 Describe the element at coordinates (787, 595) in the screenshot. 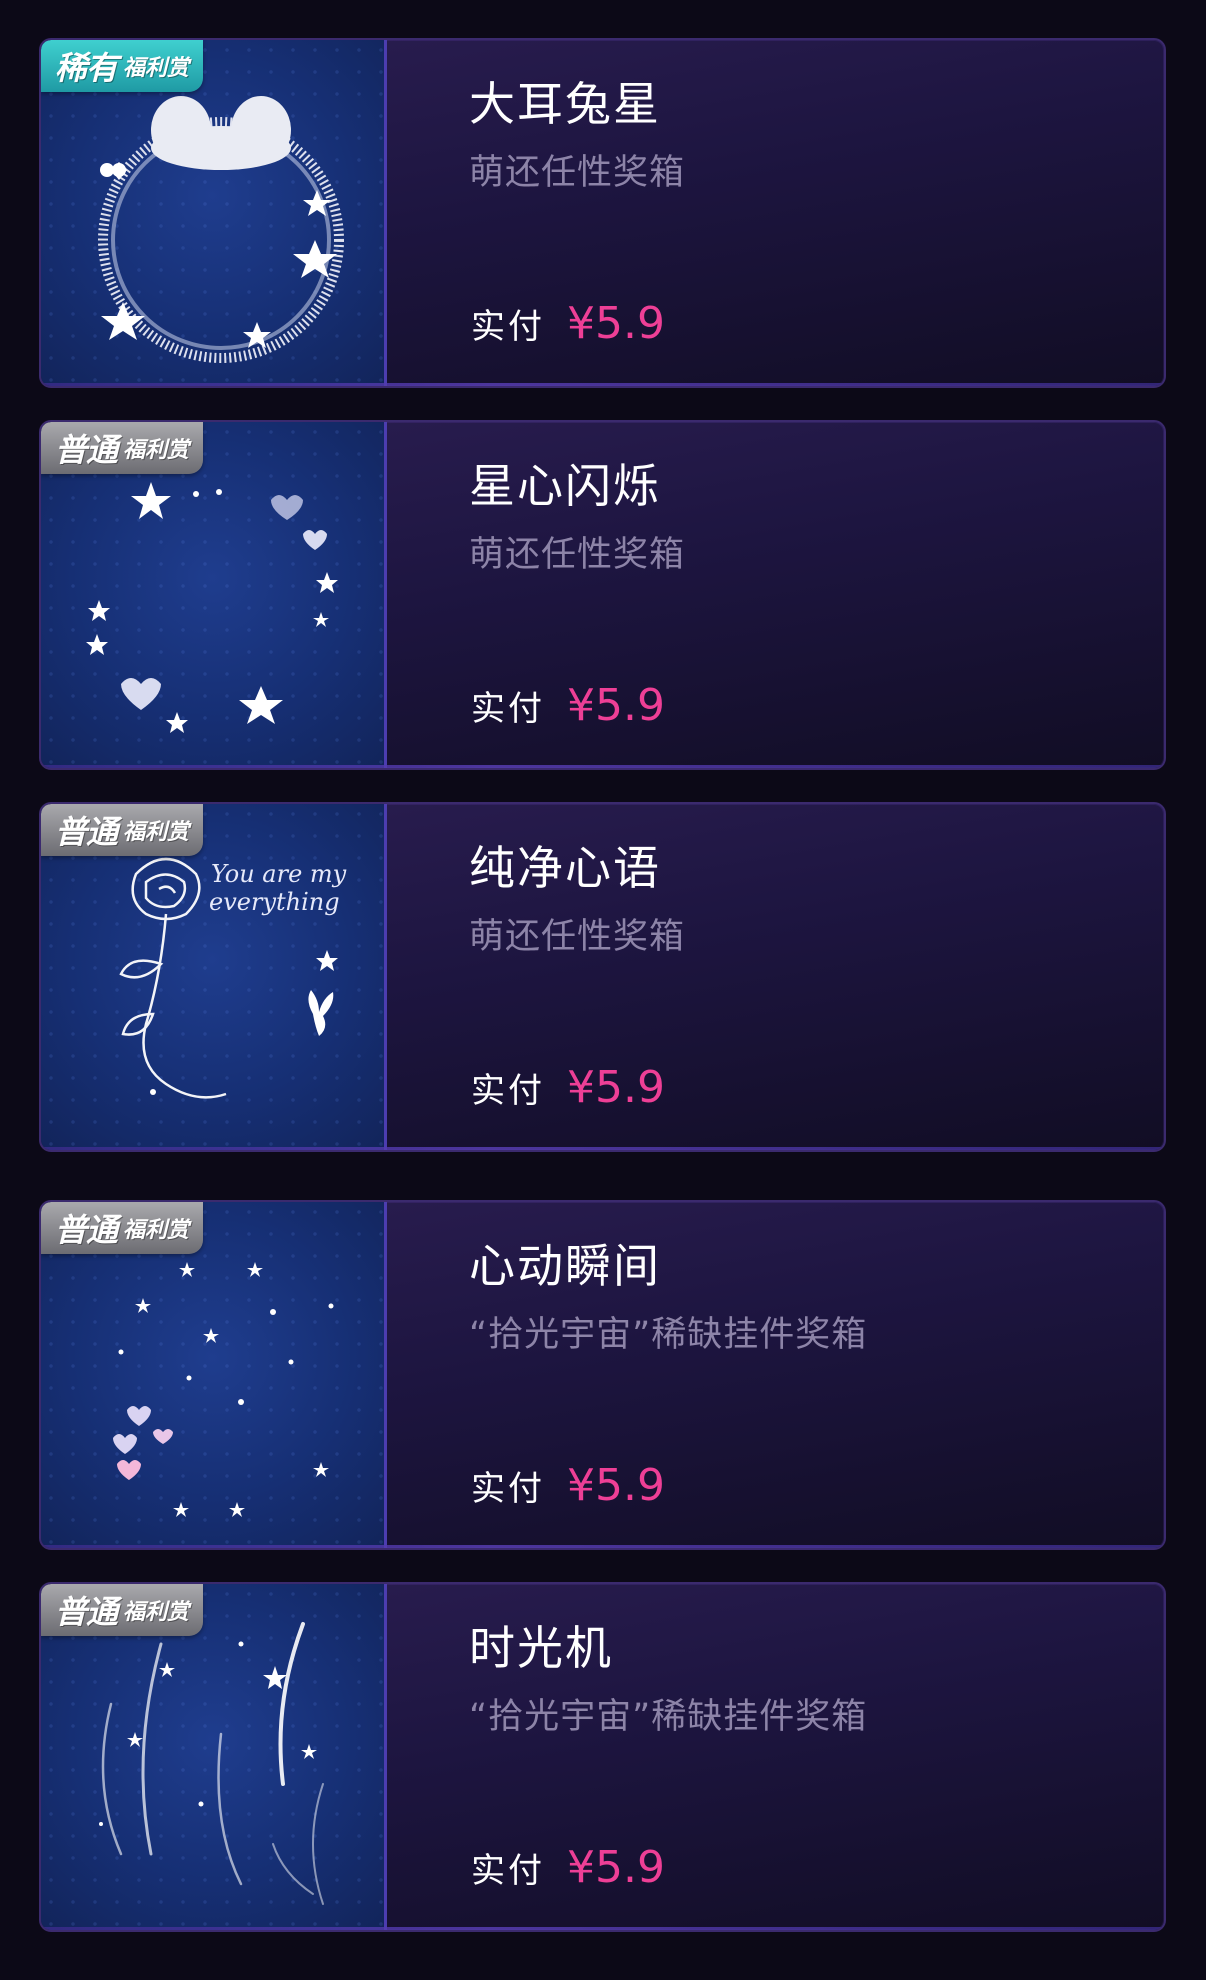

I see `prize-info: 星心闪烁 萌还任性奖箱 实付 ¥5.9` at that location.